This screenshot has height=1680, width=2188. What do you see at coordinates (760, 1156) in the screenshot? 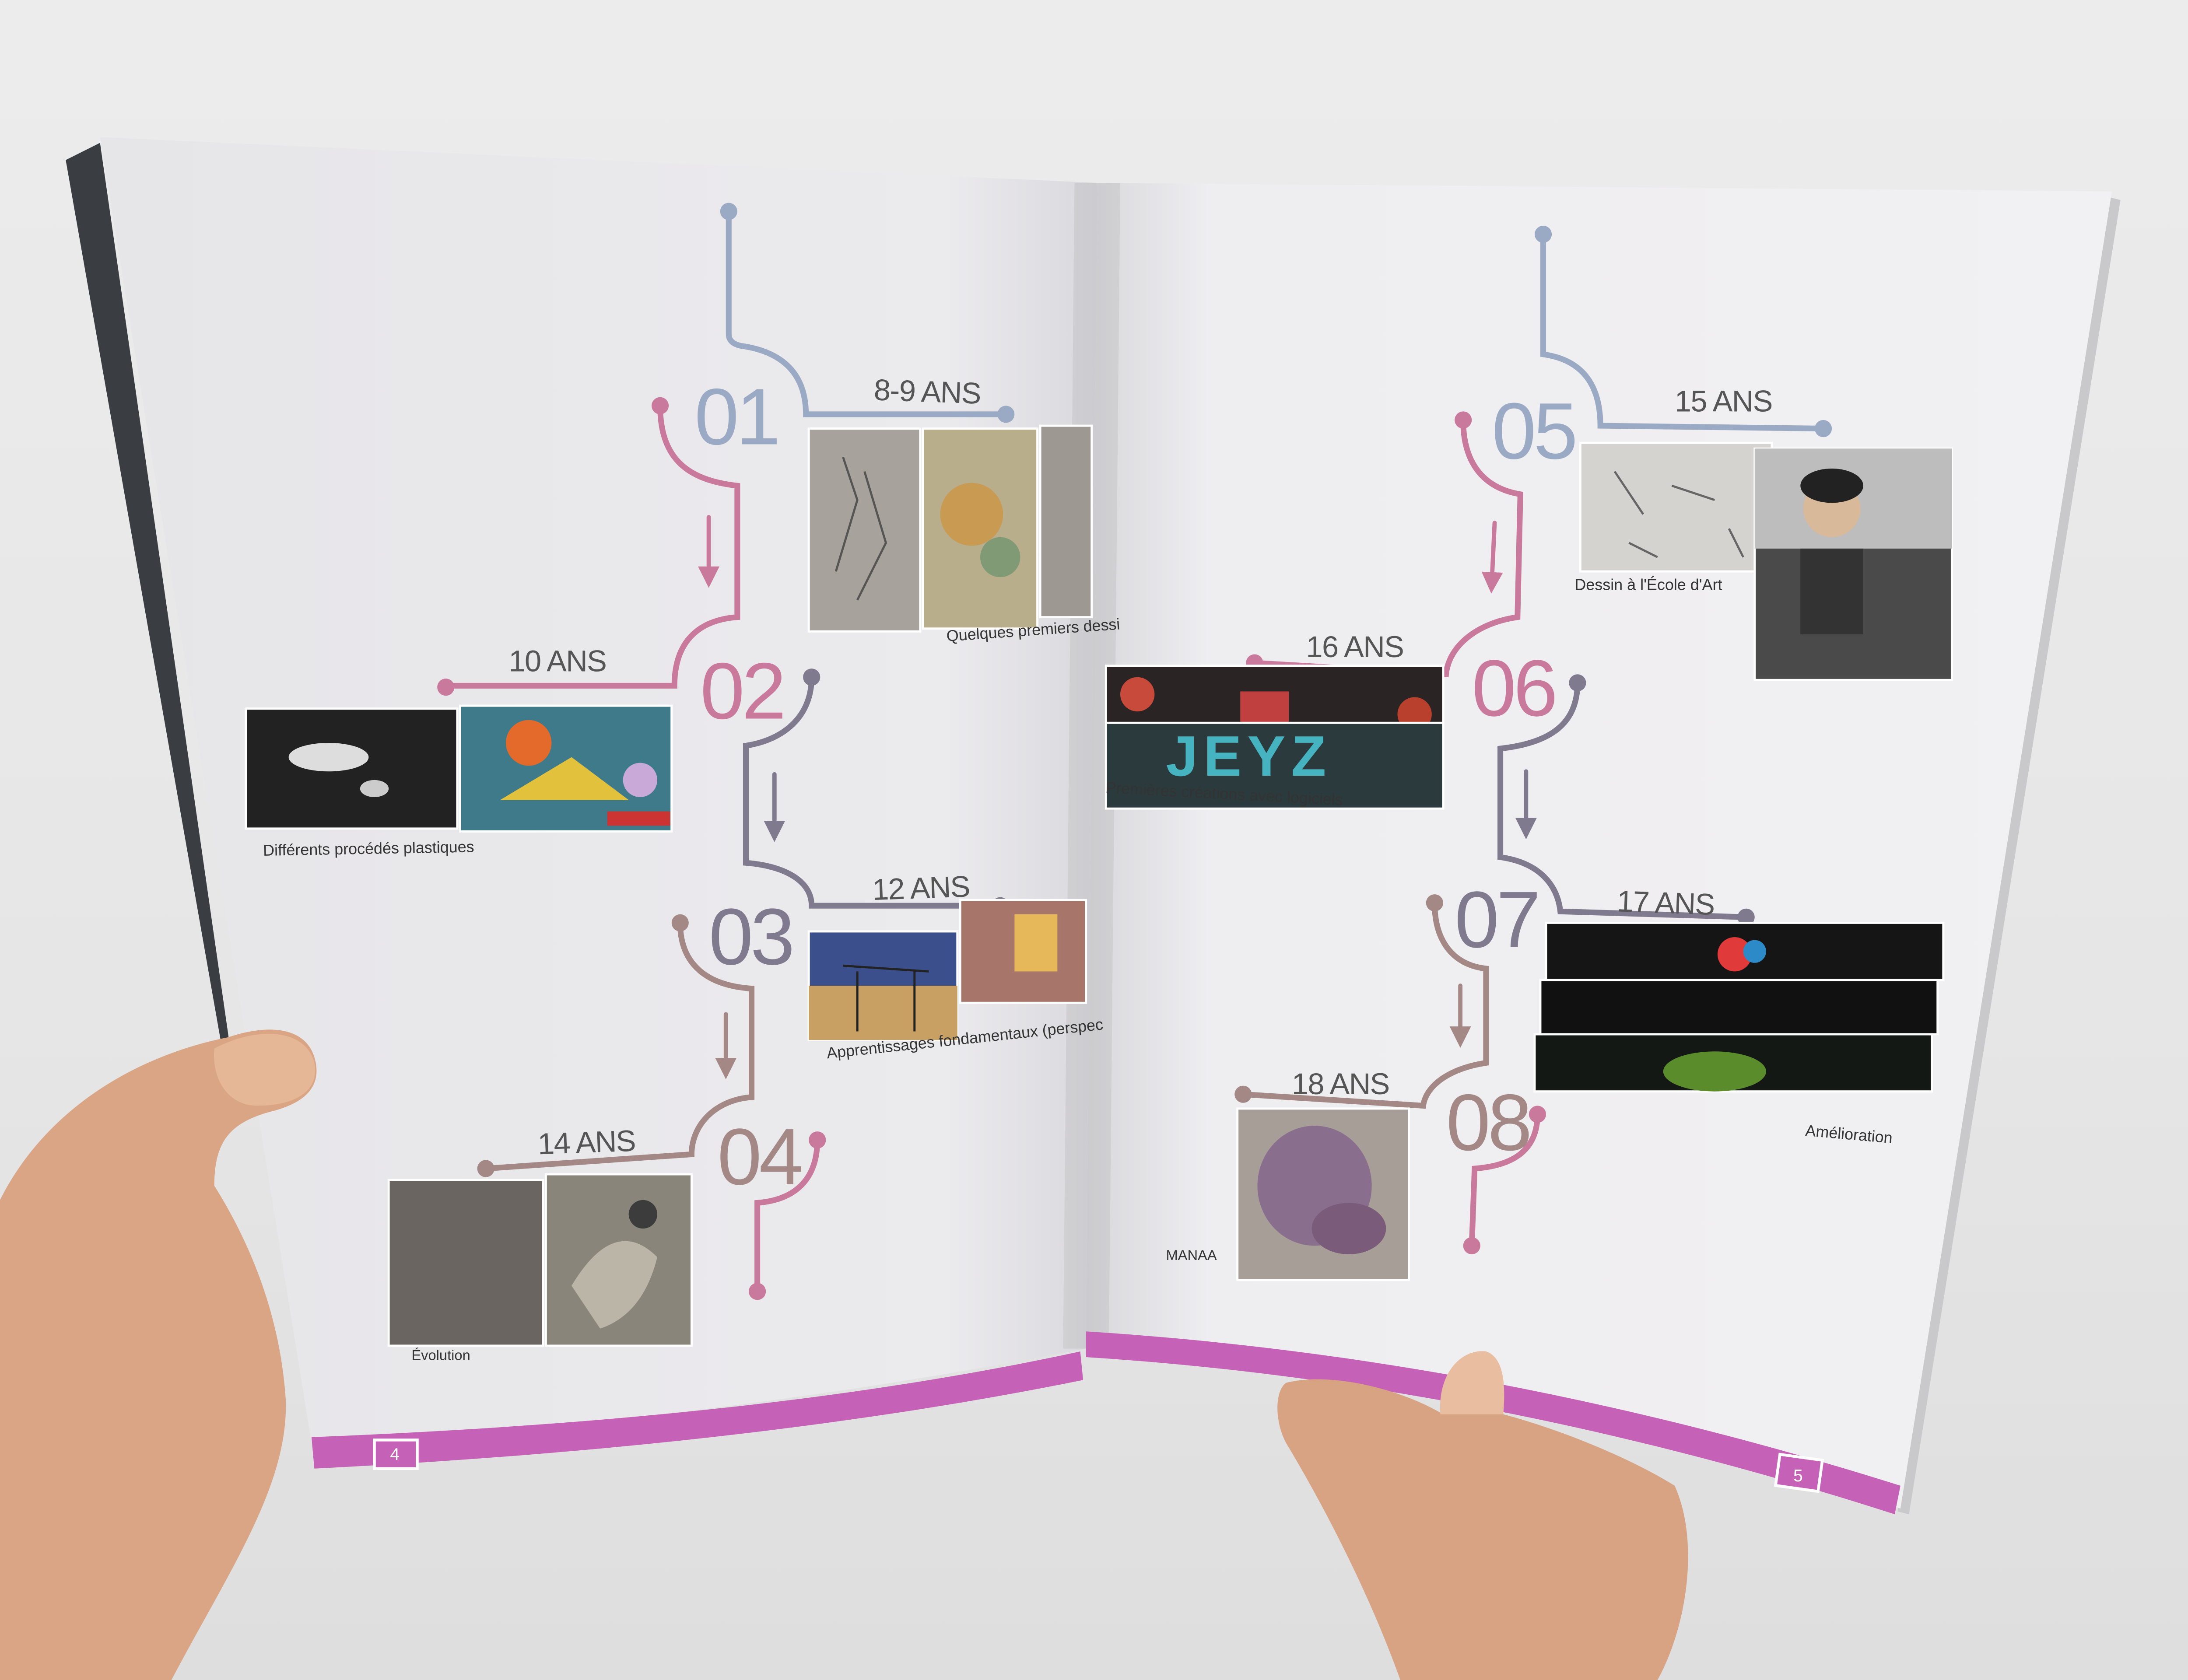
I see `milestone-04-number: 04` at bounding box center [760, 1156].